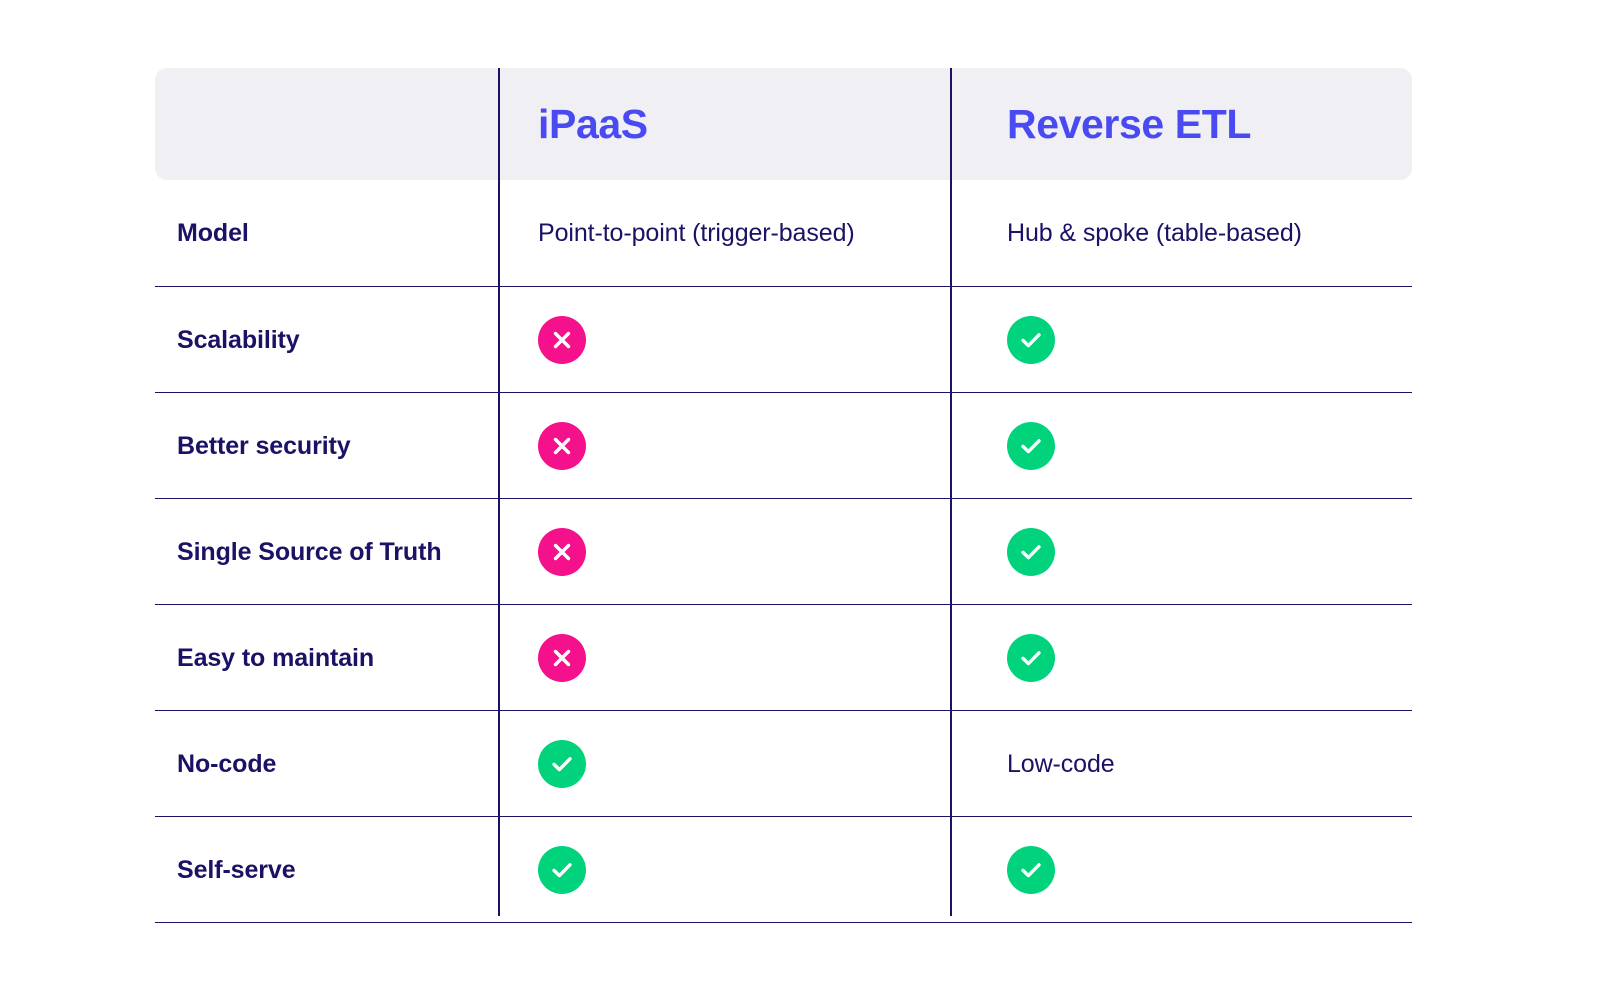 Image resolution: width=1600 pixels, height=1005 pixels. What do you see at coordinates (326, 124) in the screenshot?
I see `header-cell-feature` at bounding box center [326, 124].